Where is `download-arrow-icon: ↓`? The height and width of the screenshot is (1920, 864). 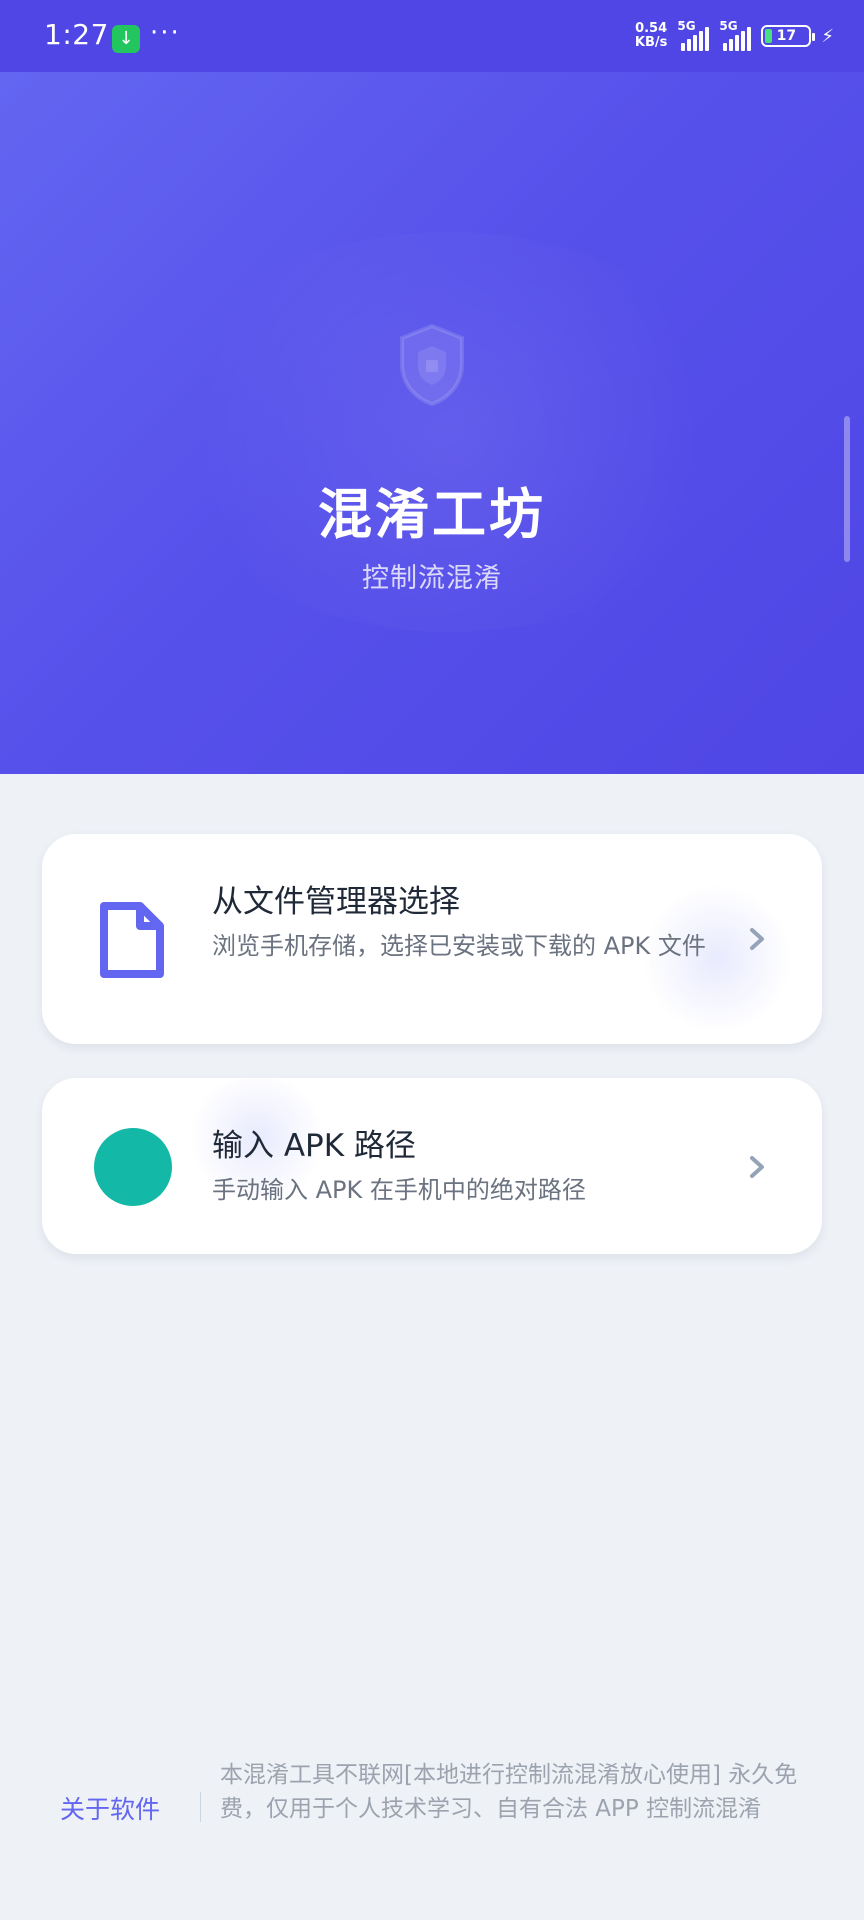 download-arrow-icon: ↓ is located at coordinates (126, 39).